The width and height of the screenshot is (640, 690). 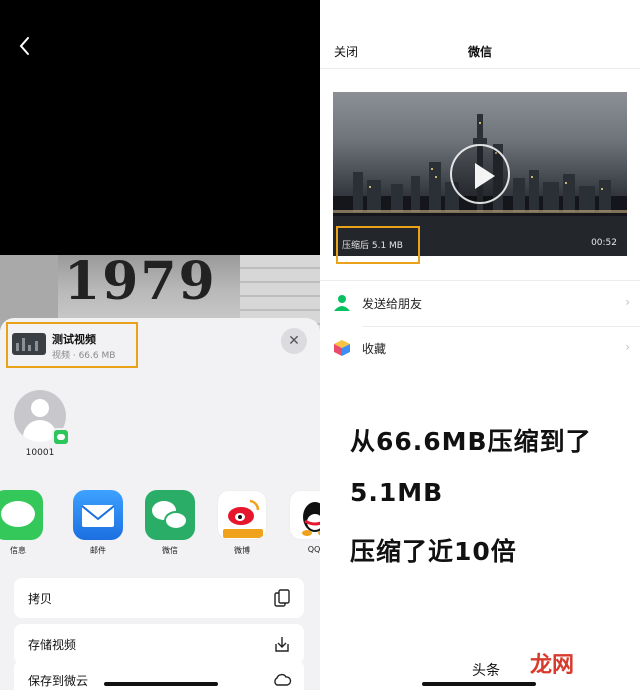 I want to click on compressed-highlight-box, so click(x=378, y=245).